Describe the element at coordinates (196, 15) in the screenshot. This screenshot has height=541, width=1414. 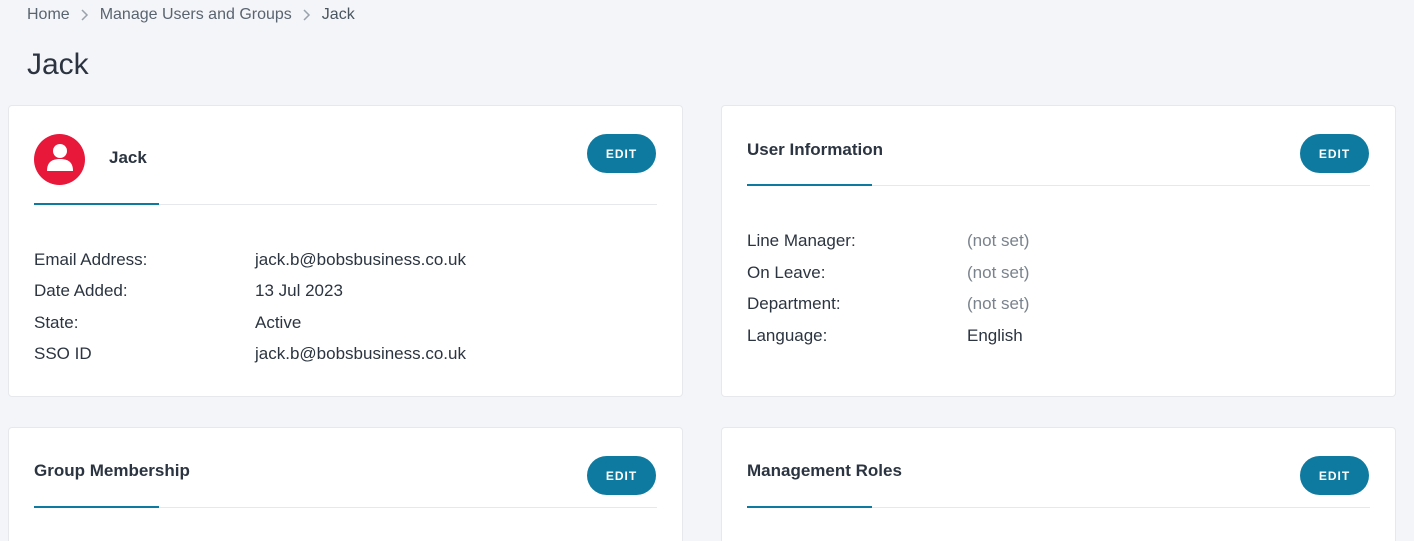
I see `breadcrumb-manage-users: Manage Users and Groups` at that location.